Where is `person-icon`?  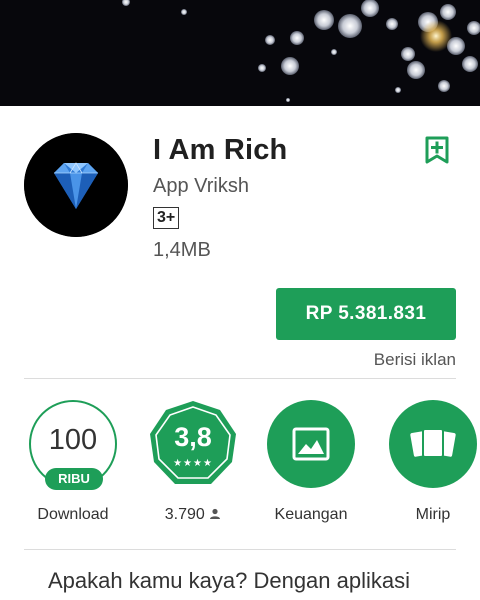
person-icon is located at coordinates (215, 513).